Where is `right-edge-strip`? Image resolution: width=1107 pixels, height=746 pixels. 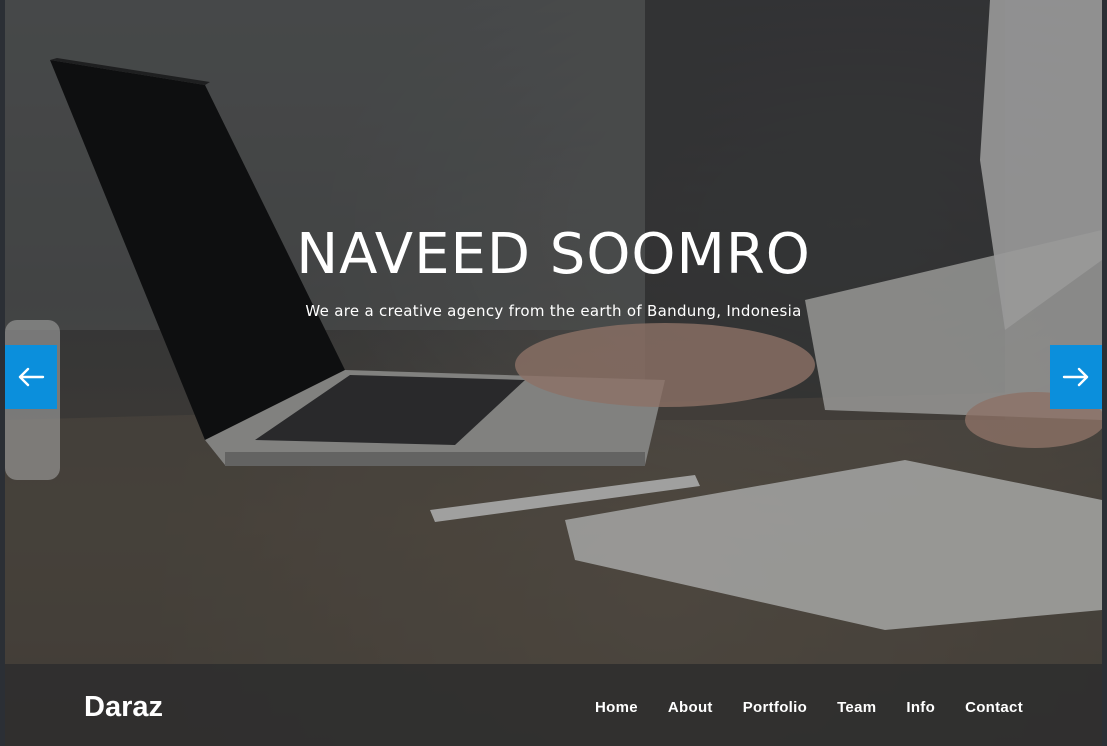 right-edge-strip is located at coordinates (1104, 373).